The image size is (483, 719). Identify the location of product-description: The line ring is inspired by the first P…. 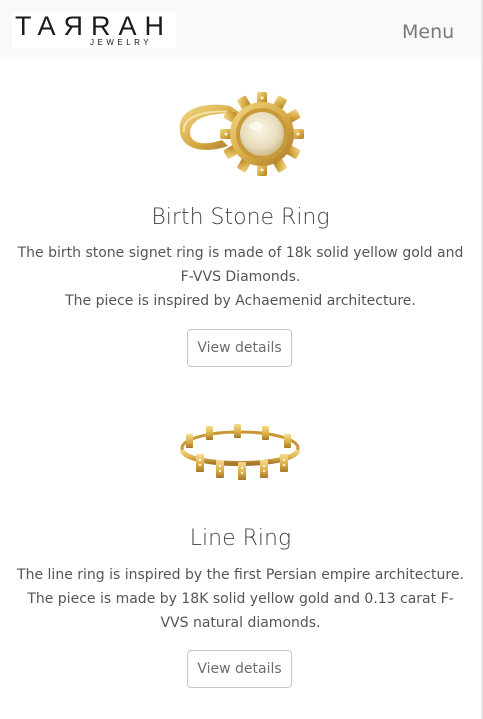
(240, 599).